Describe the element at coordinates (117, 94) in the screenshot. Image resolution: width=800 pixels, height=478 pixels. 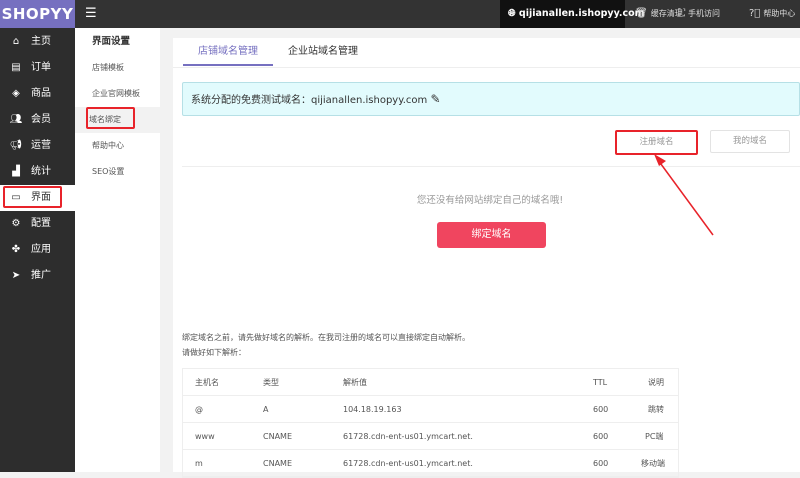
I see `submenu-item-corporate-template: 企业官网模板` at that location.